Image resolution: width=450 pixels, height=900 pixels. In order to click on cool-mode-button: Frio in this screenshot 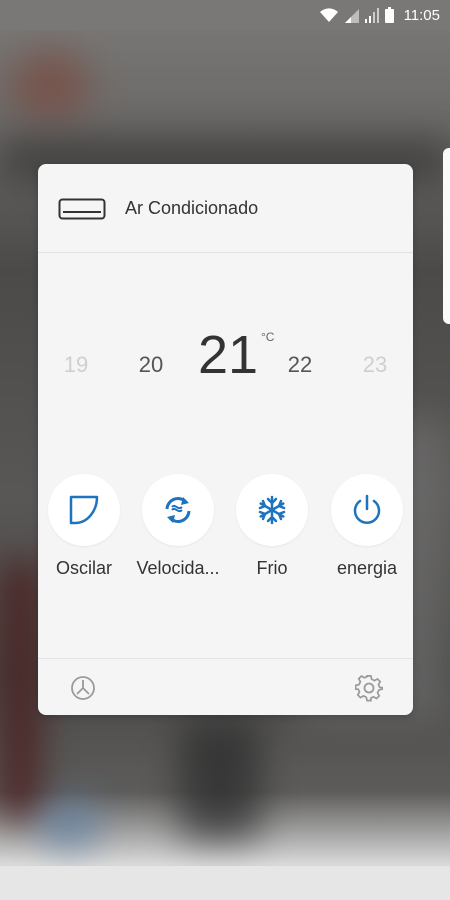, I will do `click(272, 526)`.